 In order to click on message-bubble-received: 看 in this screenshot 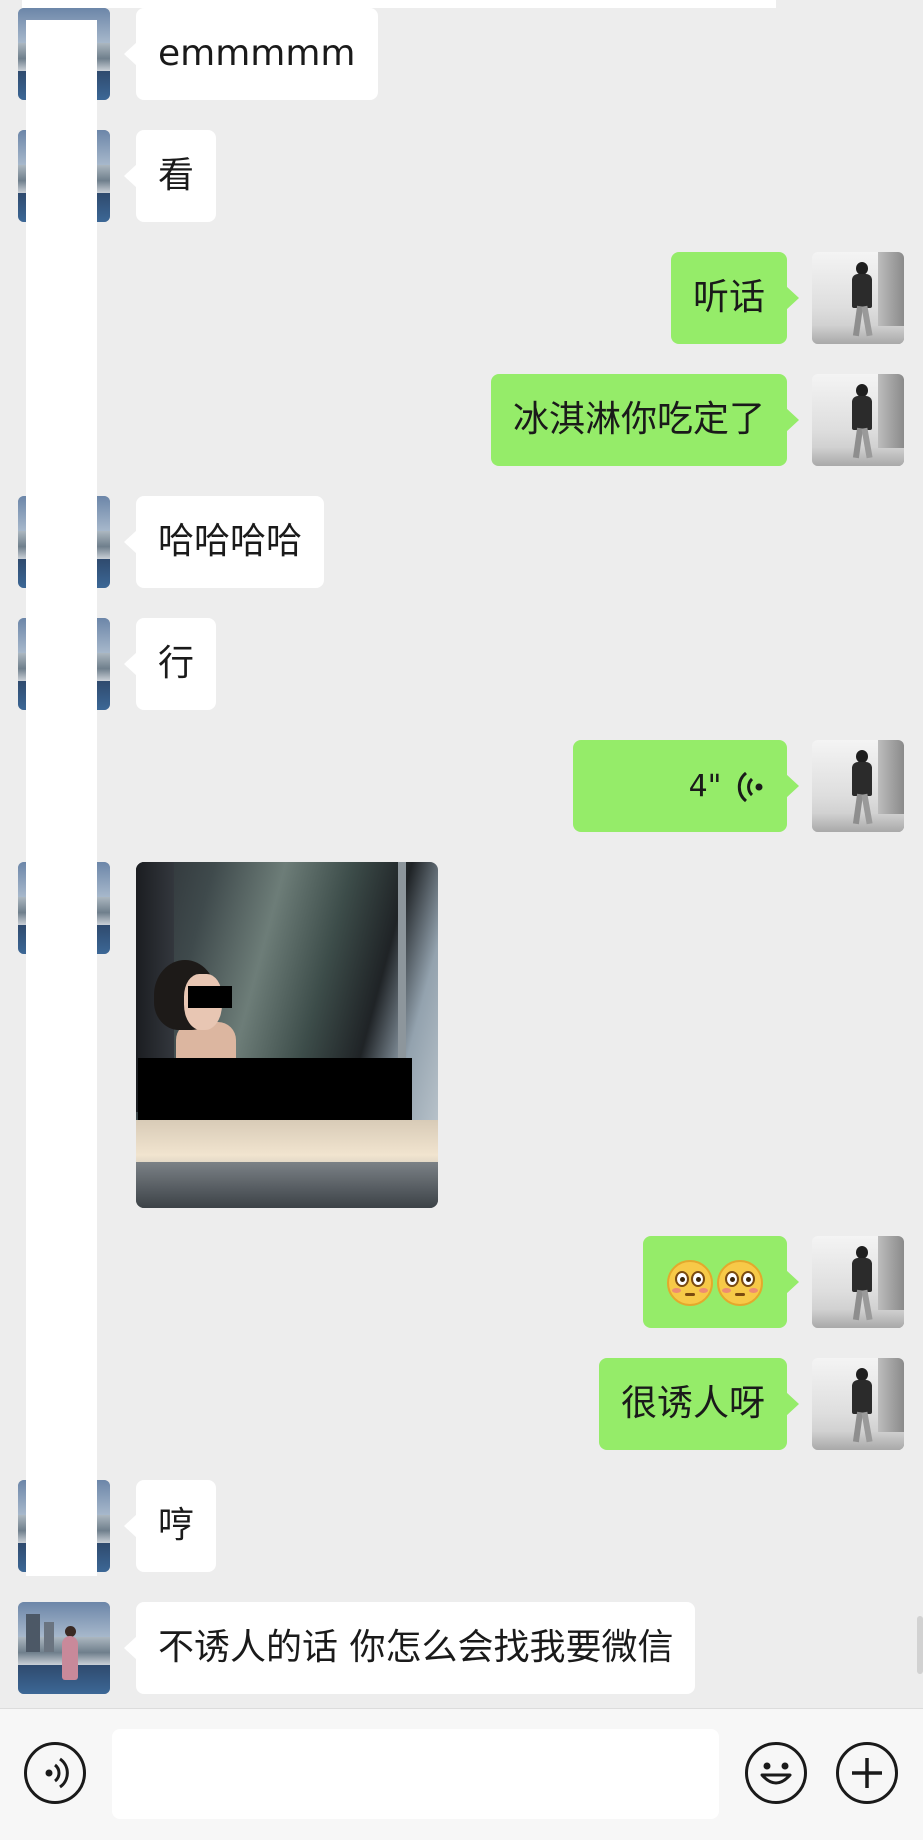, I will do `click(170, 176)`.